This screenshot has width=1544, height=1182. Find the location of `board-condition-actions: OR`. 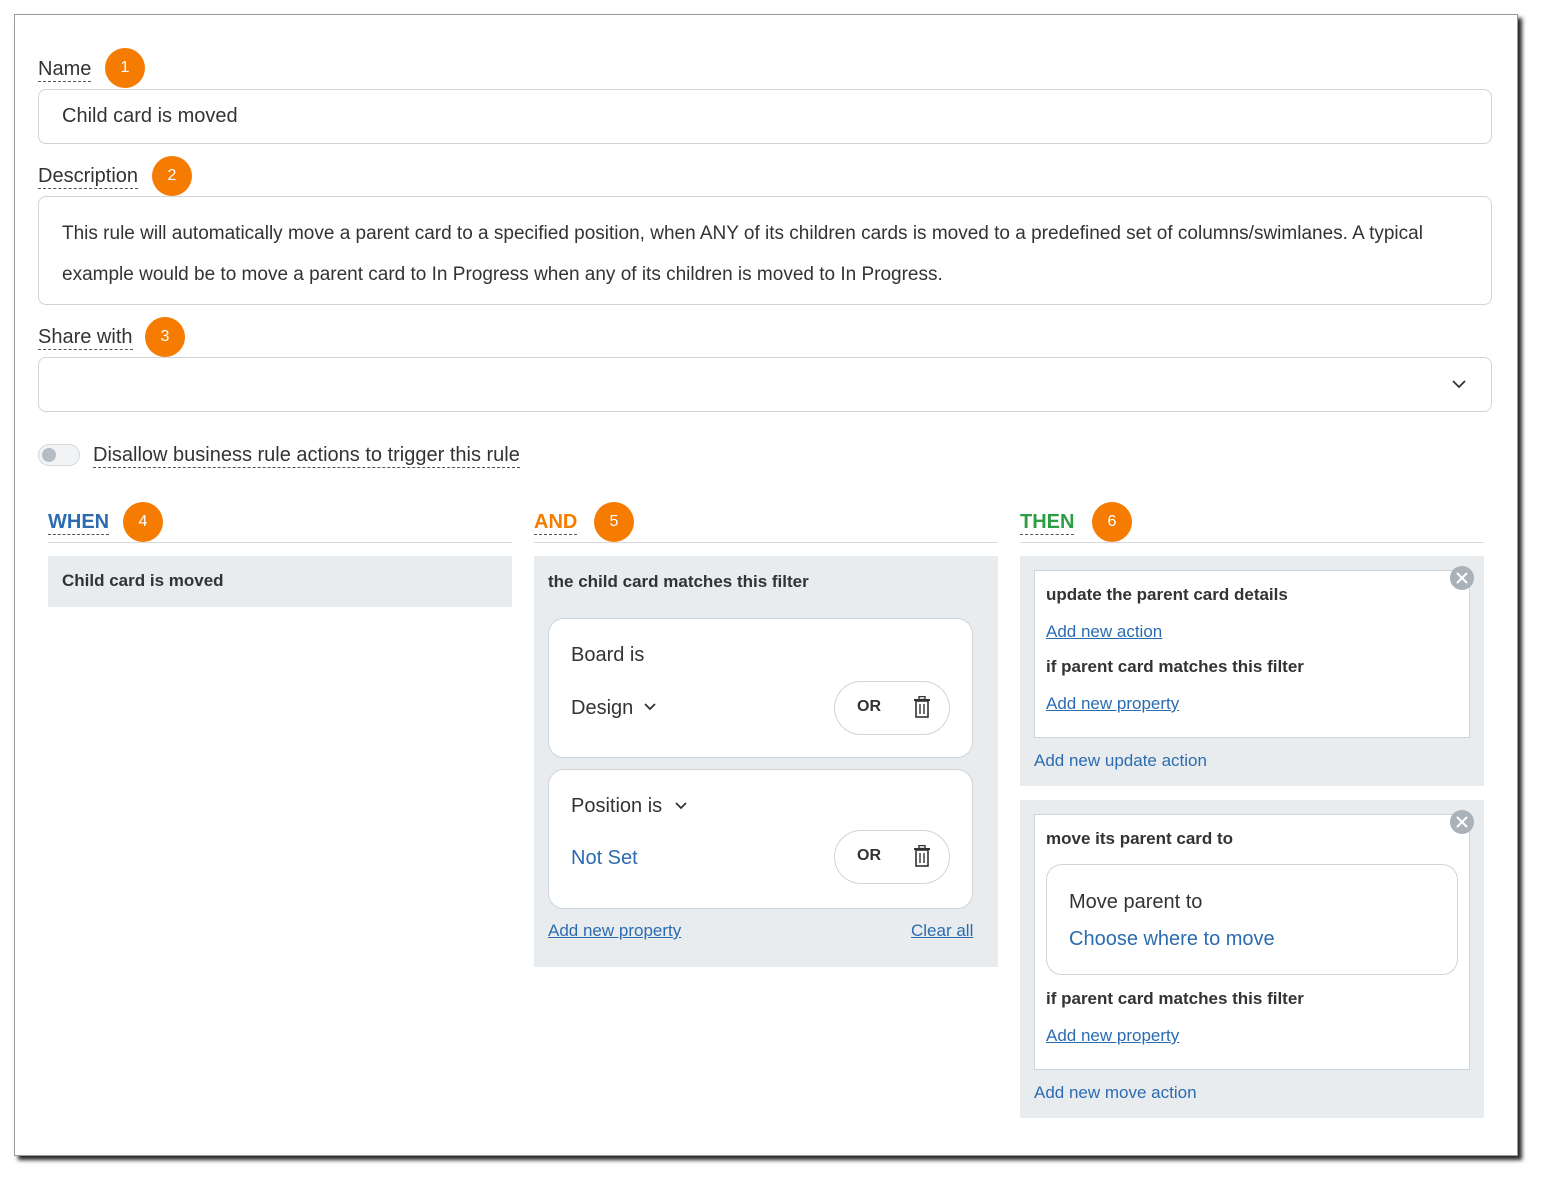

board-condition-actions: OR is located at coordinates (892, 708).